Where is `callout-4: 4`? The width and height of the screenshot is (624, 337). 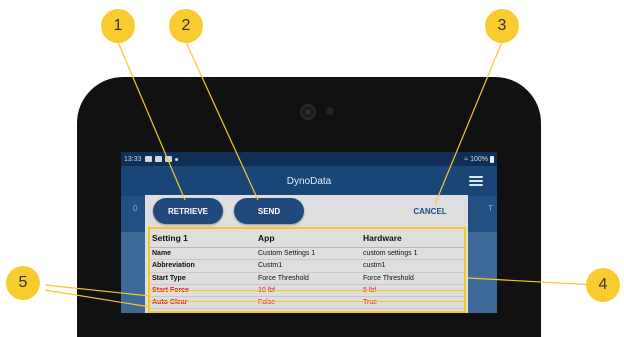 callout-4: 4 is located at coordinates (603, 285).